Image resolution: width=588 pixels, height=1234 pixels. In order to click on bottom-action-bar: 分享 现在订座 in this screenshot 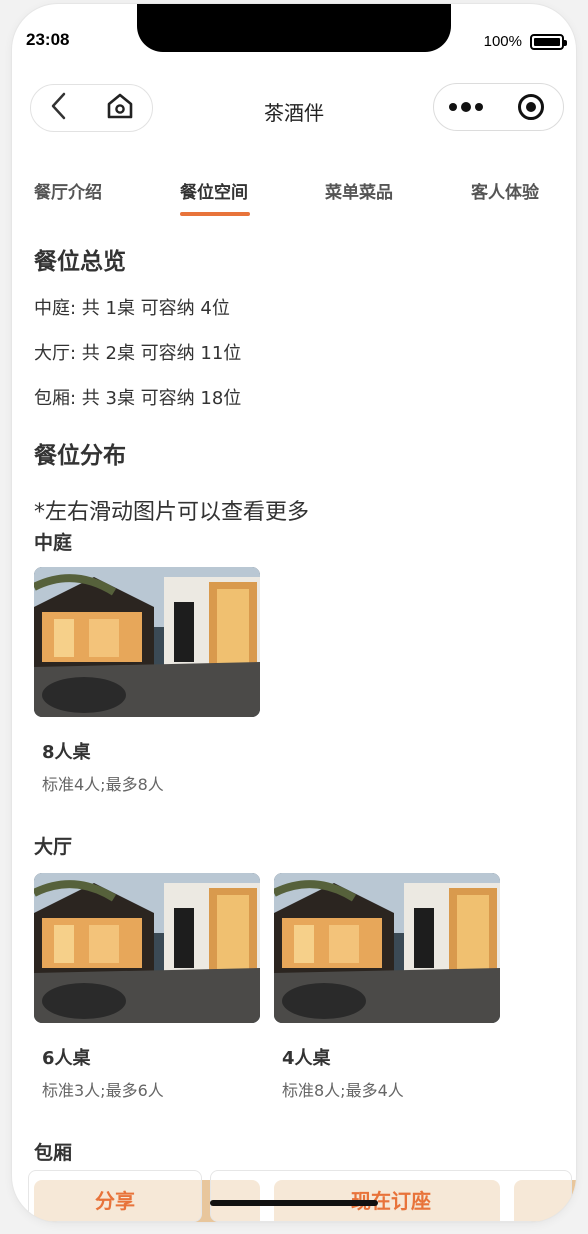, I will do `click(294, 1195)`.